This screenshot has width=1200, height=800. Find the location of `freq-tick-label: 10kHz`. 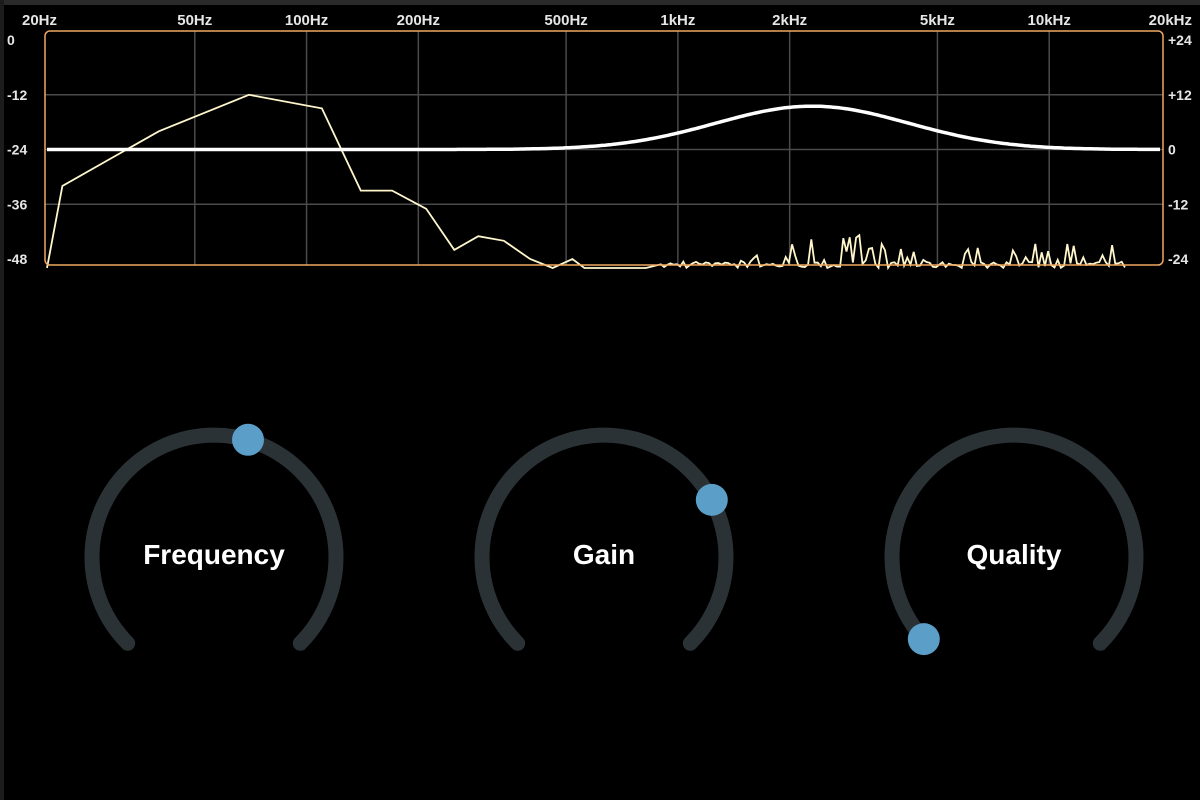

freq-tick-label: 10kHz is located at coordinates (1049, 20).